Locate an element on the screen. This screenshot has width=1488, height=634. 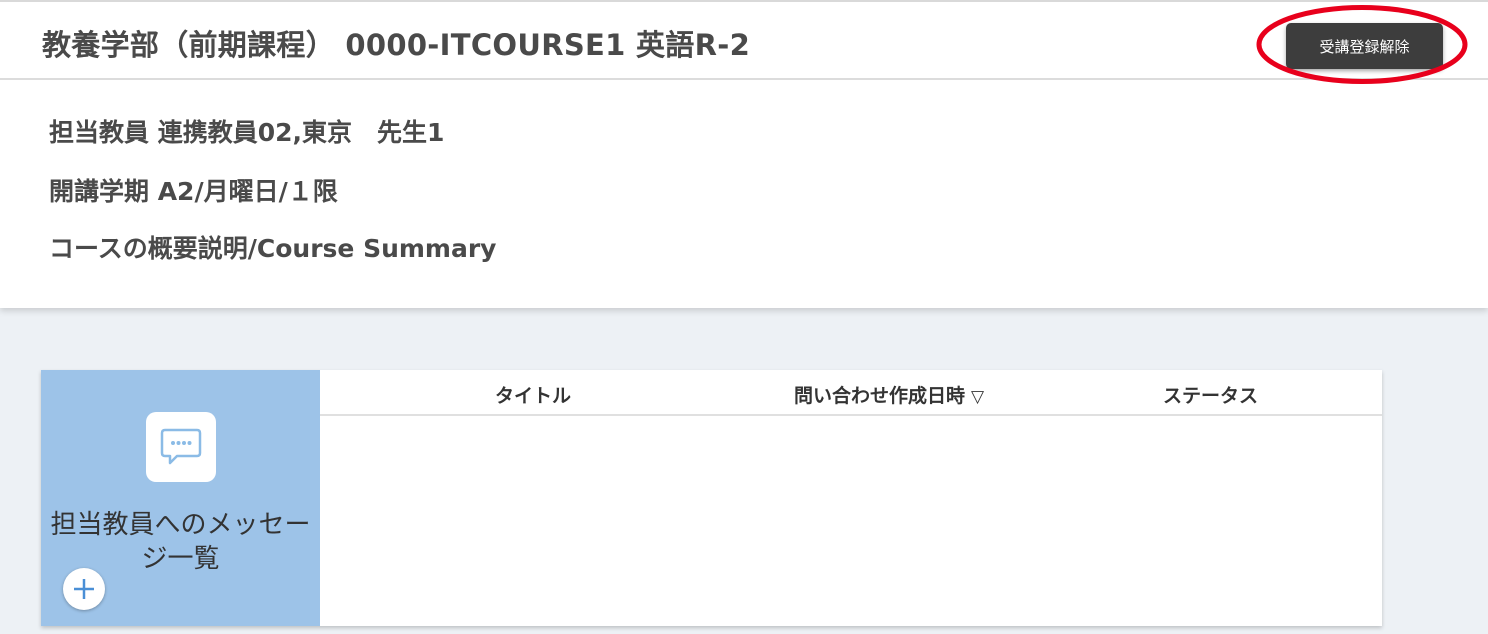
course-header: 教養学部（前期課程） 0000-ITCOURSE1 英語R-2 受講登録解除 is located at coordinates (744, 42).